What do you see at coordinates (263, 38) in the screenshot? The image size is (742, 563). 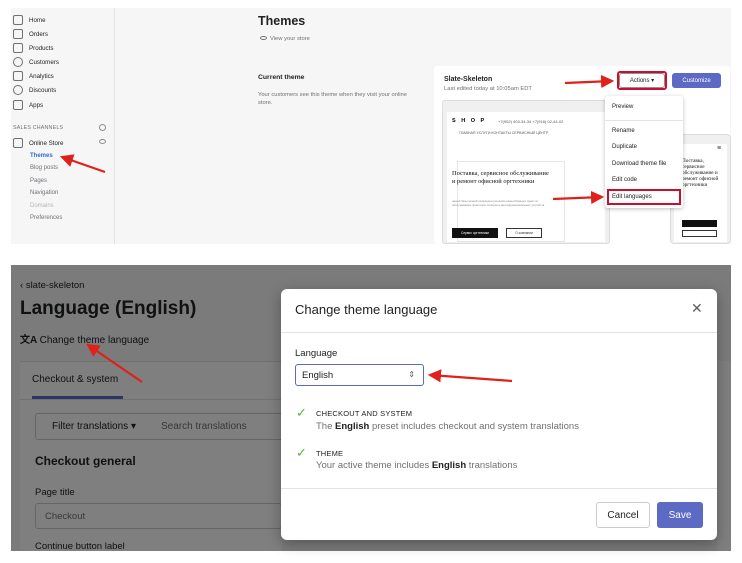 I see `eye-icon` at bounding box center [263, 38].